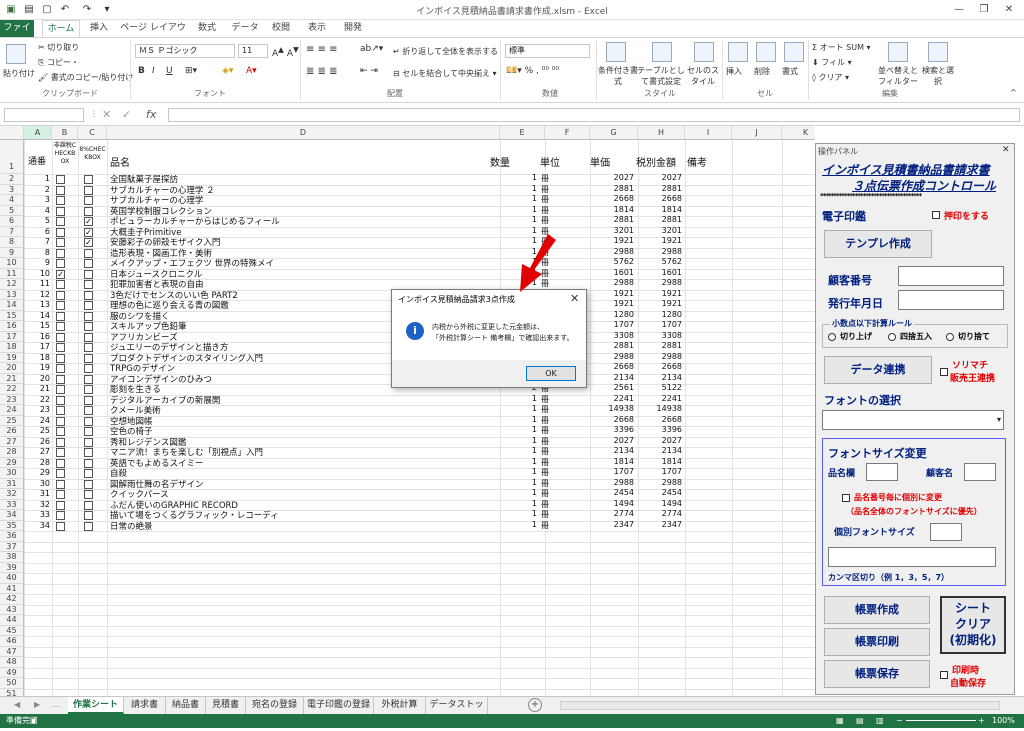 Image resolution: width=1024 pixels, height=731 pixels. Describe the element at coordinates (12, 221) in the screenshot. I see `row-header: 6` at that location.